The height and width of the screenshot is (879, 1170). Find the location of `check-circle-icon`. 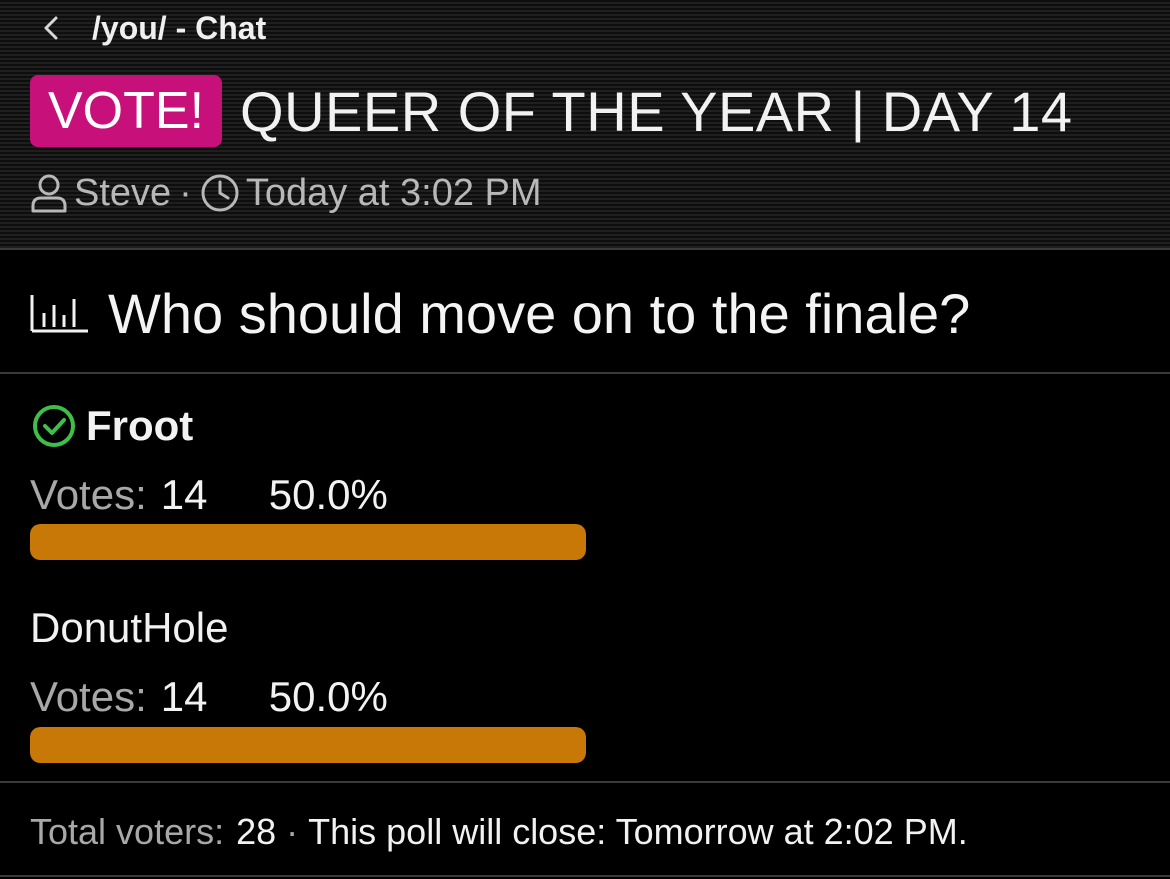

check-circle-icon is located at coordinates (54, 426).